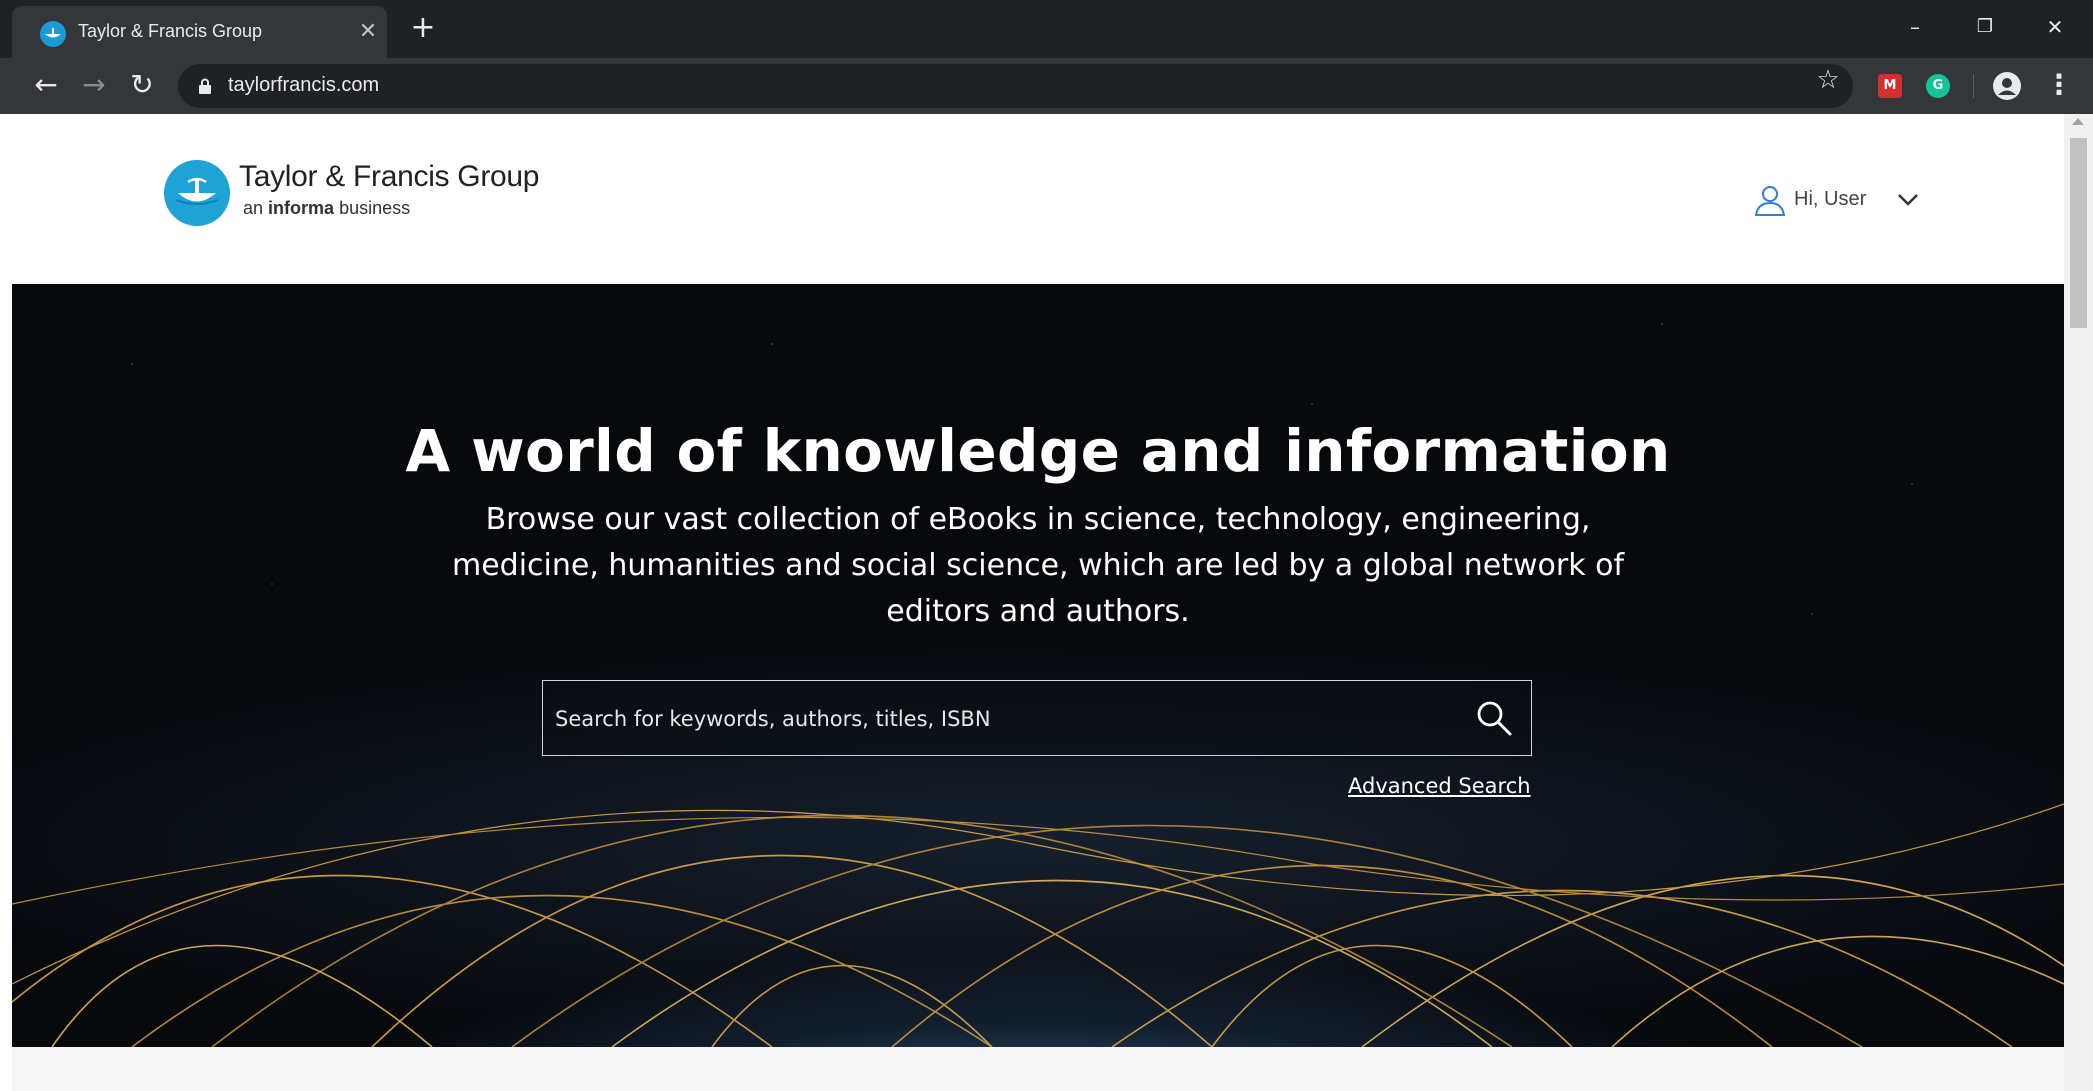 The width and height of the screenshot is (2093, 1091). I want to click on page-scrollbar, so click(2078, 602).